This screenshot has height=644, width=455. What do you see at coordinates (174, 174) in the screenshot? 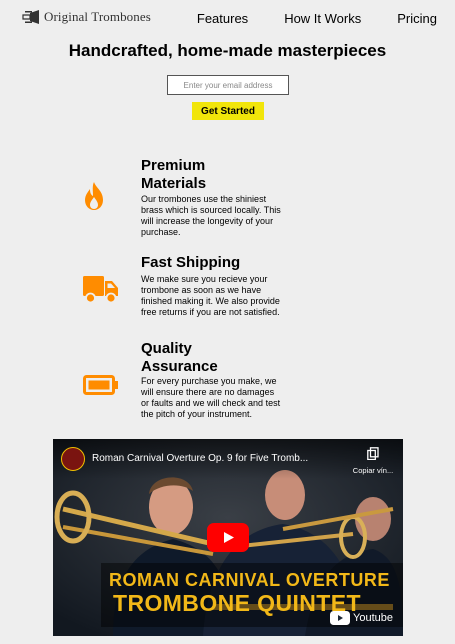
I see `feature-title: Premium Materials` at bounding box center [174, 174].